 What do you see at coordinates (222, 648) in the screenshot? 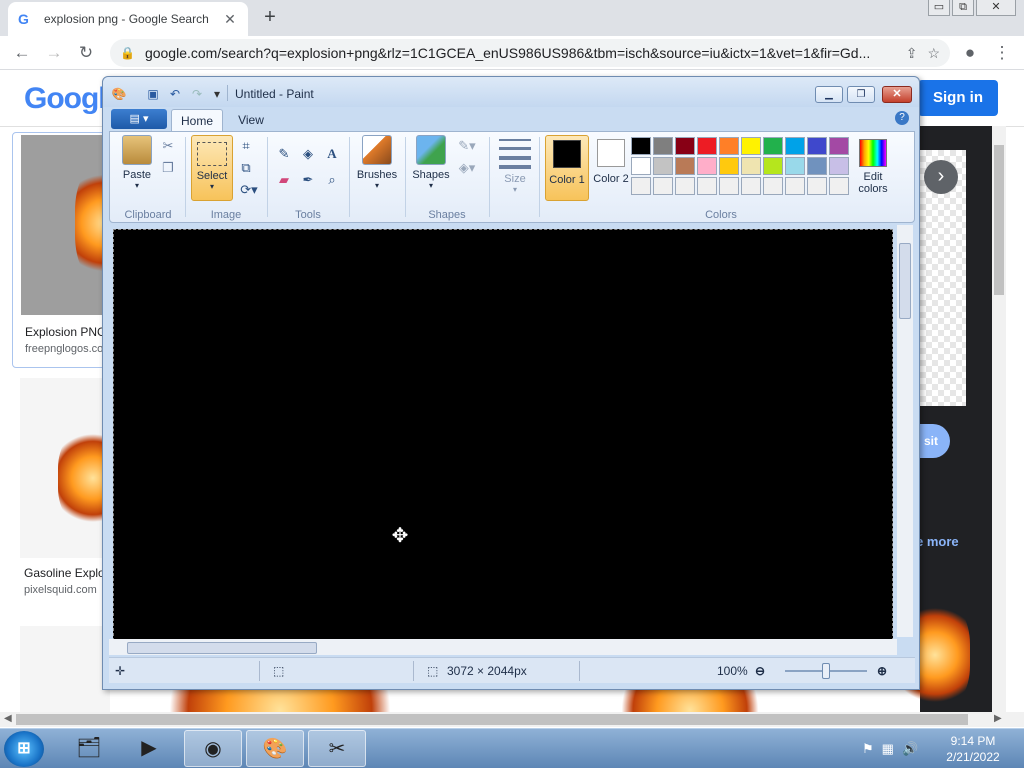
I see `canvas-horizontal-thumb` at bounding box center [222, 648].